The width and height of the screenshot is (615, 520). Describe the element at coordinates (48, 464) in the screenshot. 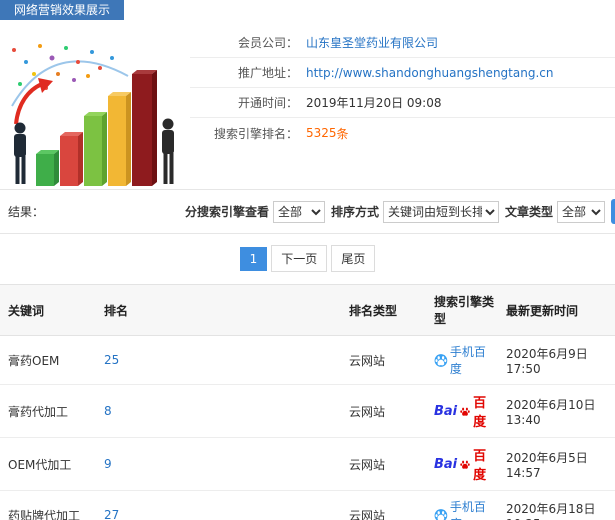

I see `keyword-cell: OEM代加工` at that location.